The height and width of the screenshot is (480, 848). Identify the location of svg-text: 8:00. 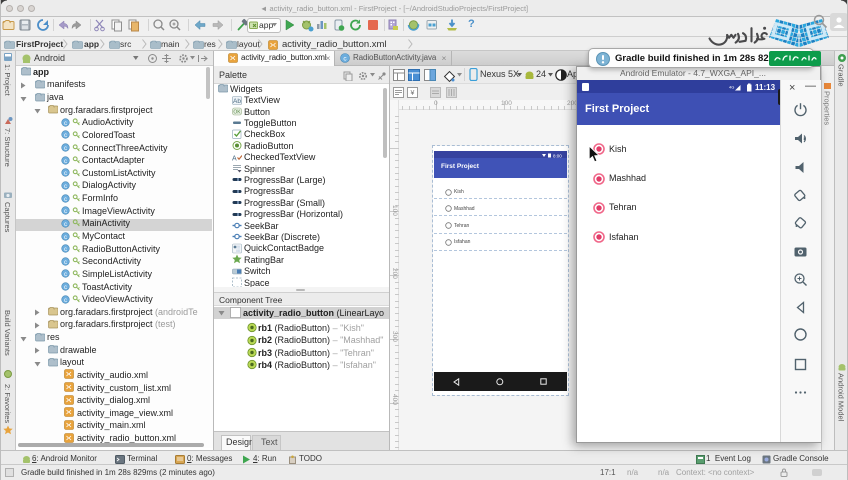
(557, 155).